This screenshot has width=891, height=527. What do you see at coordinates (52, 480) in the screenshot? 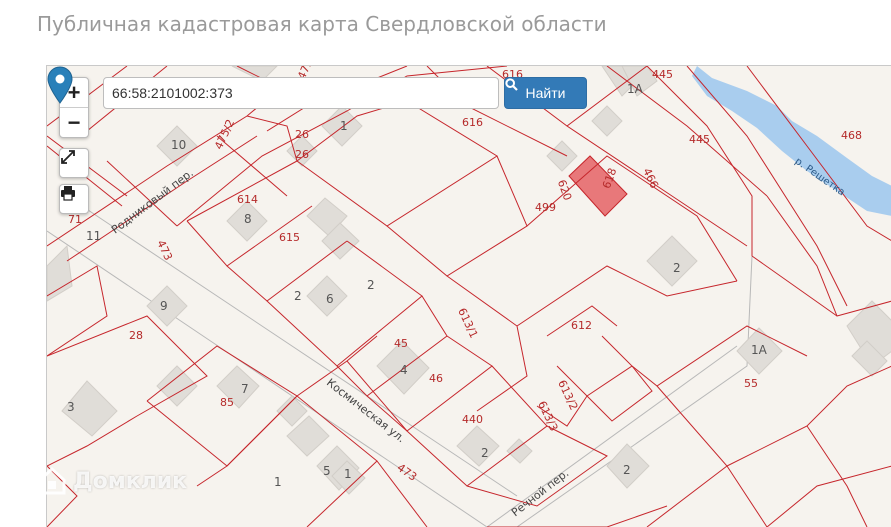
I see `house-icon` at bounding box center [52, 480].